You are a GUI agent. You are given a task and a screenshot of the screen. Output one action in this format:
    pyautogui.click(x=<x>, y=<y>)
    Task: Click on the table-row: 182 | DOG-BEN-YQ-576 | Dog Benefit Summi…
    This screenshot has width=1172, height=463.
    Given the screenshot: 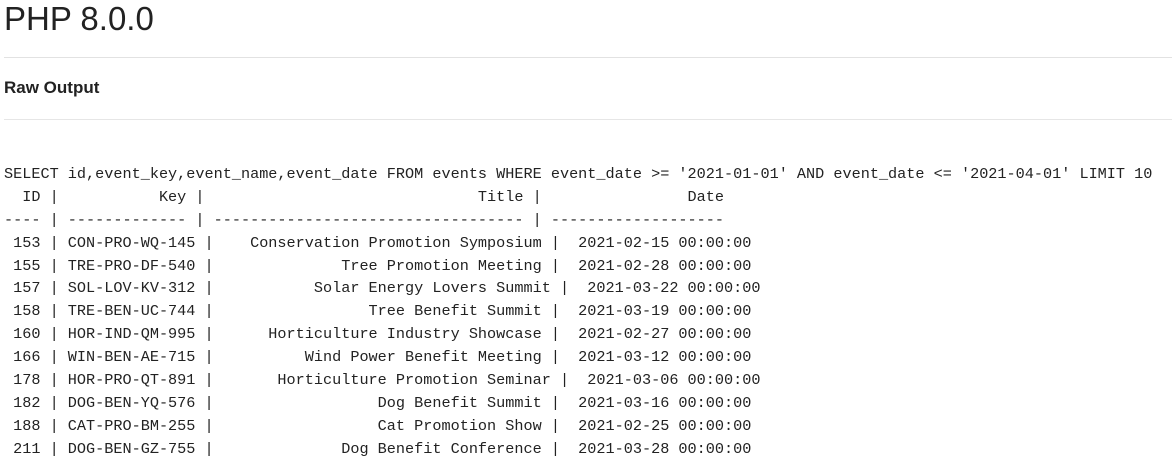 What is the action you would take?
    pyautogui.click(x=378, y=402)
    